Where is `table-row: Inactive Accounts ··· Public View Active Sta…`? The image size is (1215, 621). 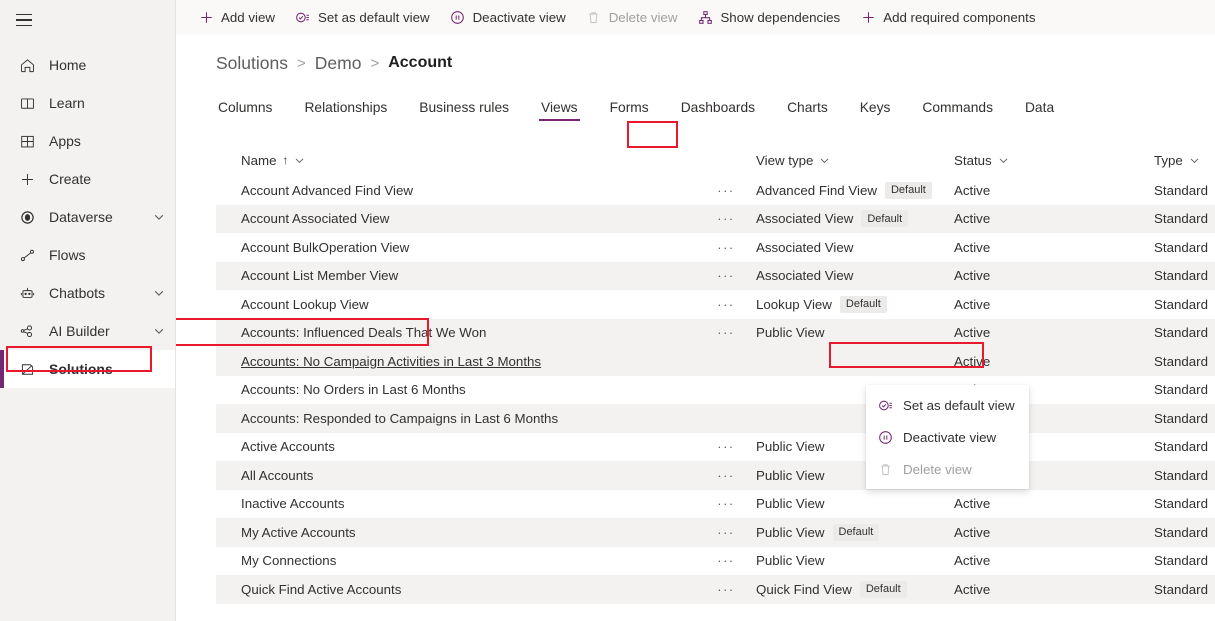
table-row: Inactive Accounts ··· Public View Active Sta… is located at coordinates (715, 504).